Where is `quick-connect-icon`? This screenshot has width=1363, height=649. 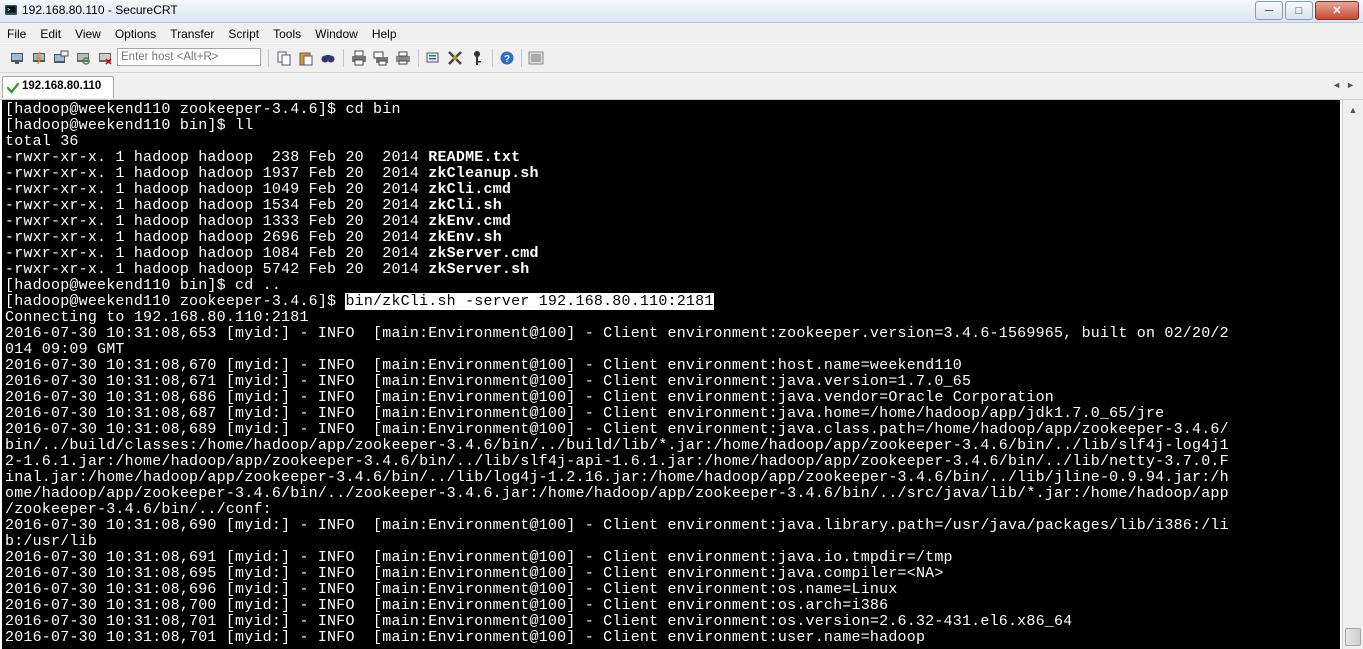
quick-connect-icon is located at coordinates (39, 58).